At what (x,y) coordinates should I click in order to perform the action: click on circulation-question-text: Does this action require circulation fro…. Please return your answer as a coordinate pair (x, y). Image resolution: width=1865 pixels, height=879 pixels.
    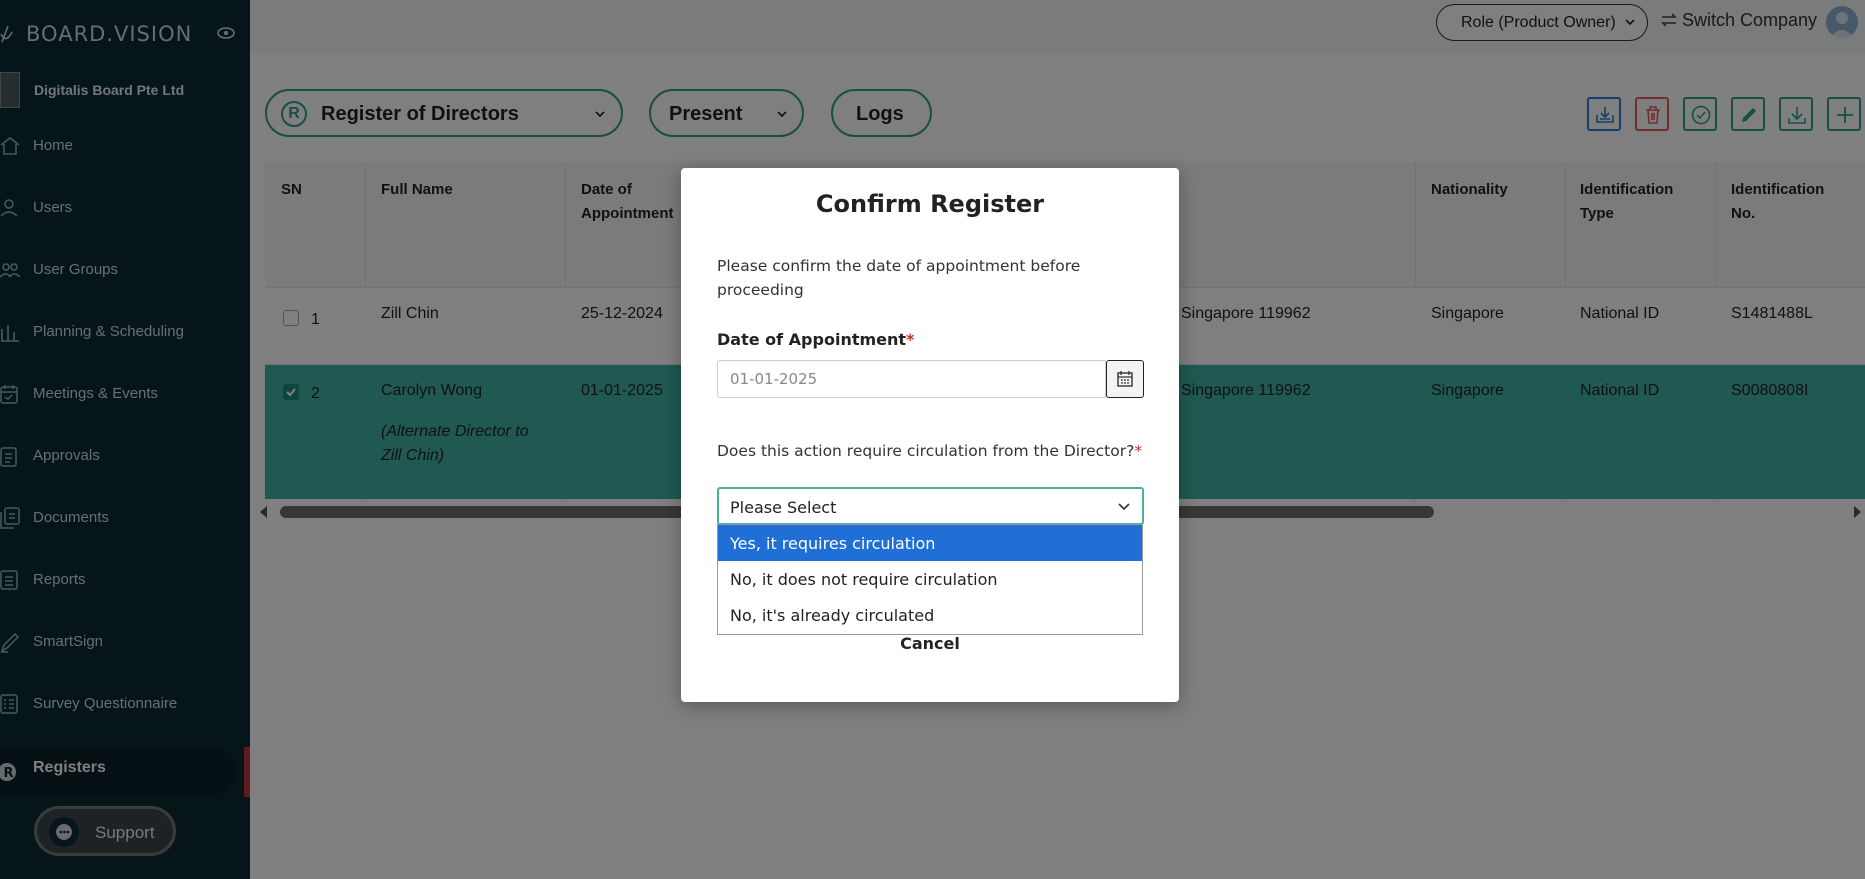
    Looking at the image, I should click on (926, 451).